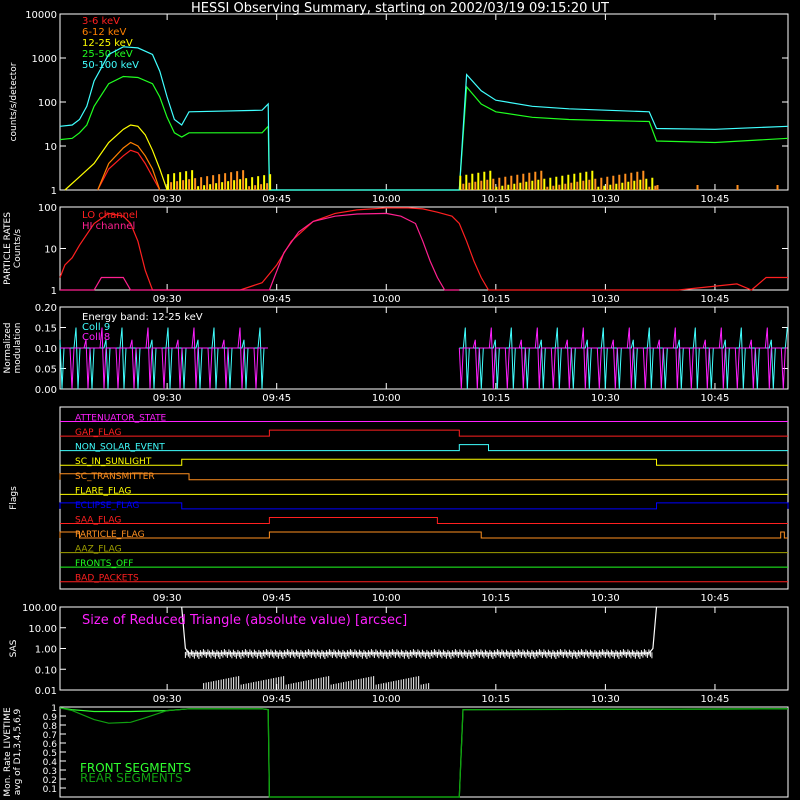  I want to click on noise-bar-right, so click(657, 187).